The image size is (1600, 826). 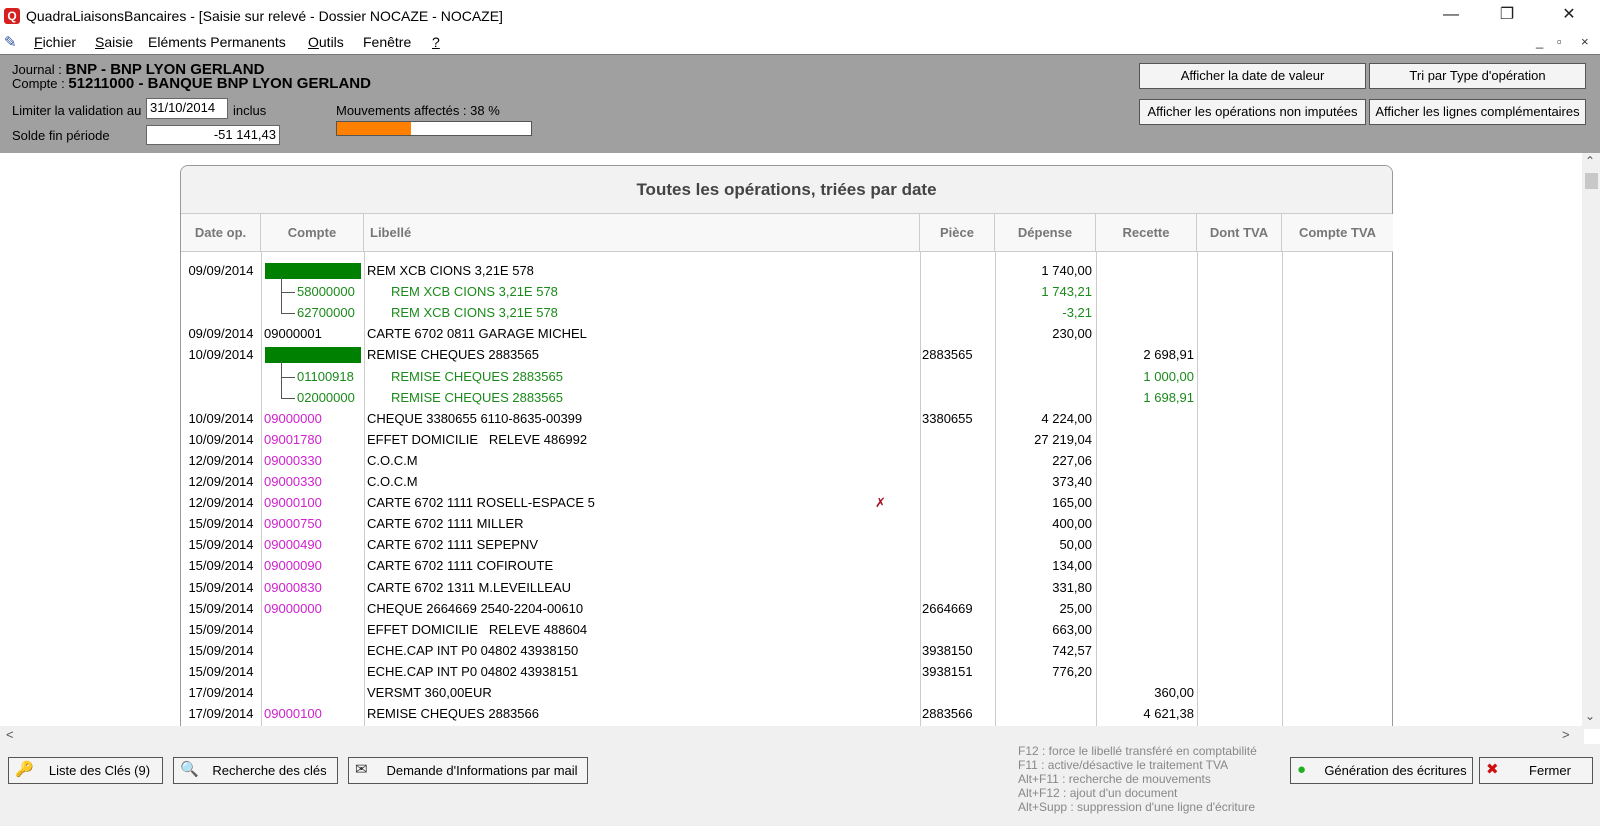 What do you see at coordinates (1566, 734) in the screenshot?
I see `scroll-right-icon: >` at bounding box center [1566, 734].